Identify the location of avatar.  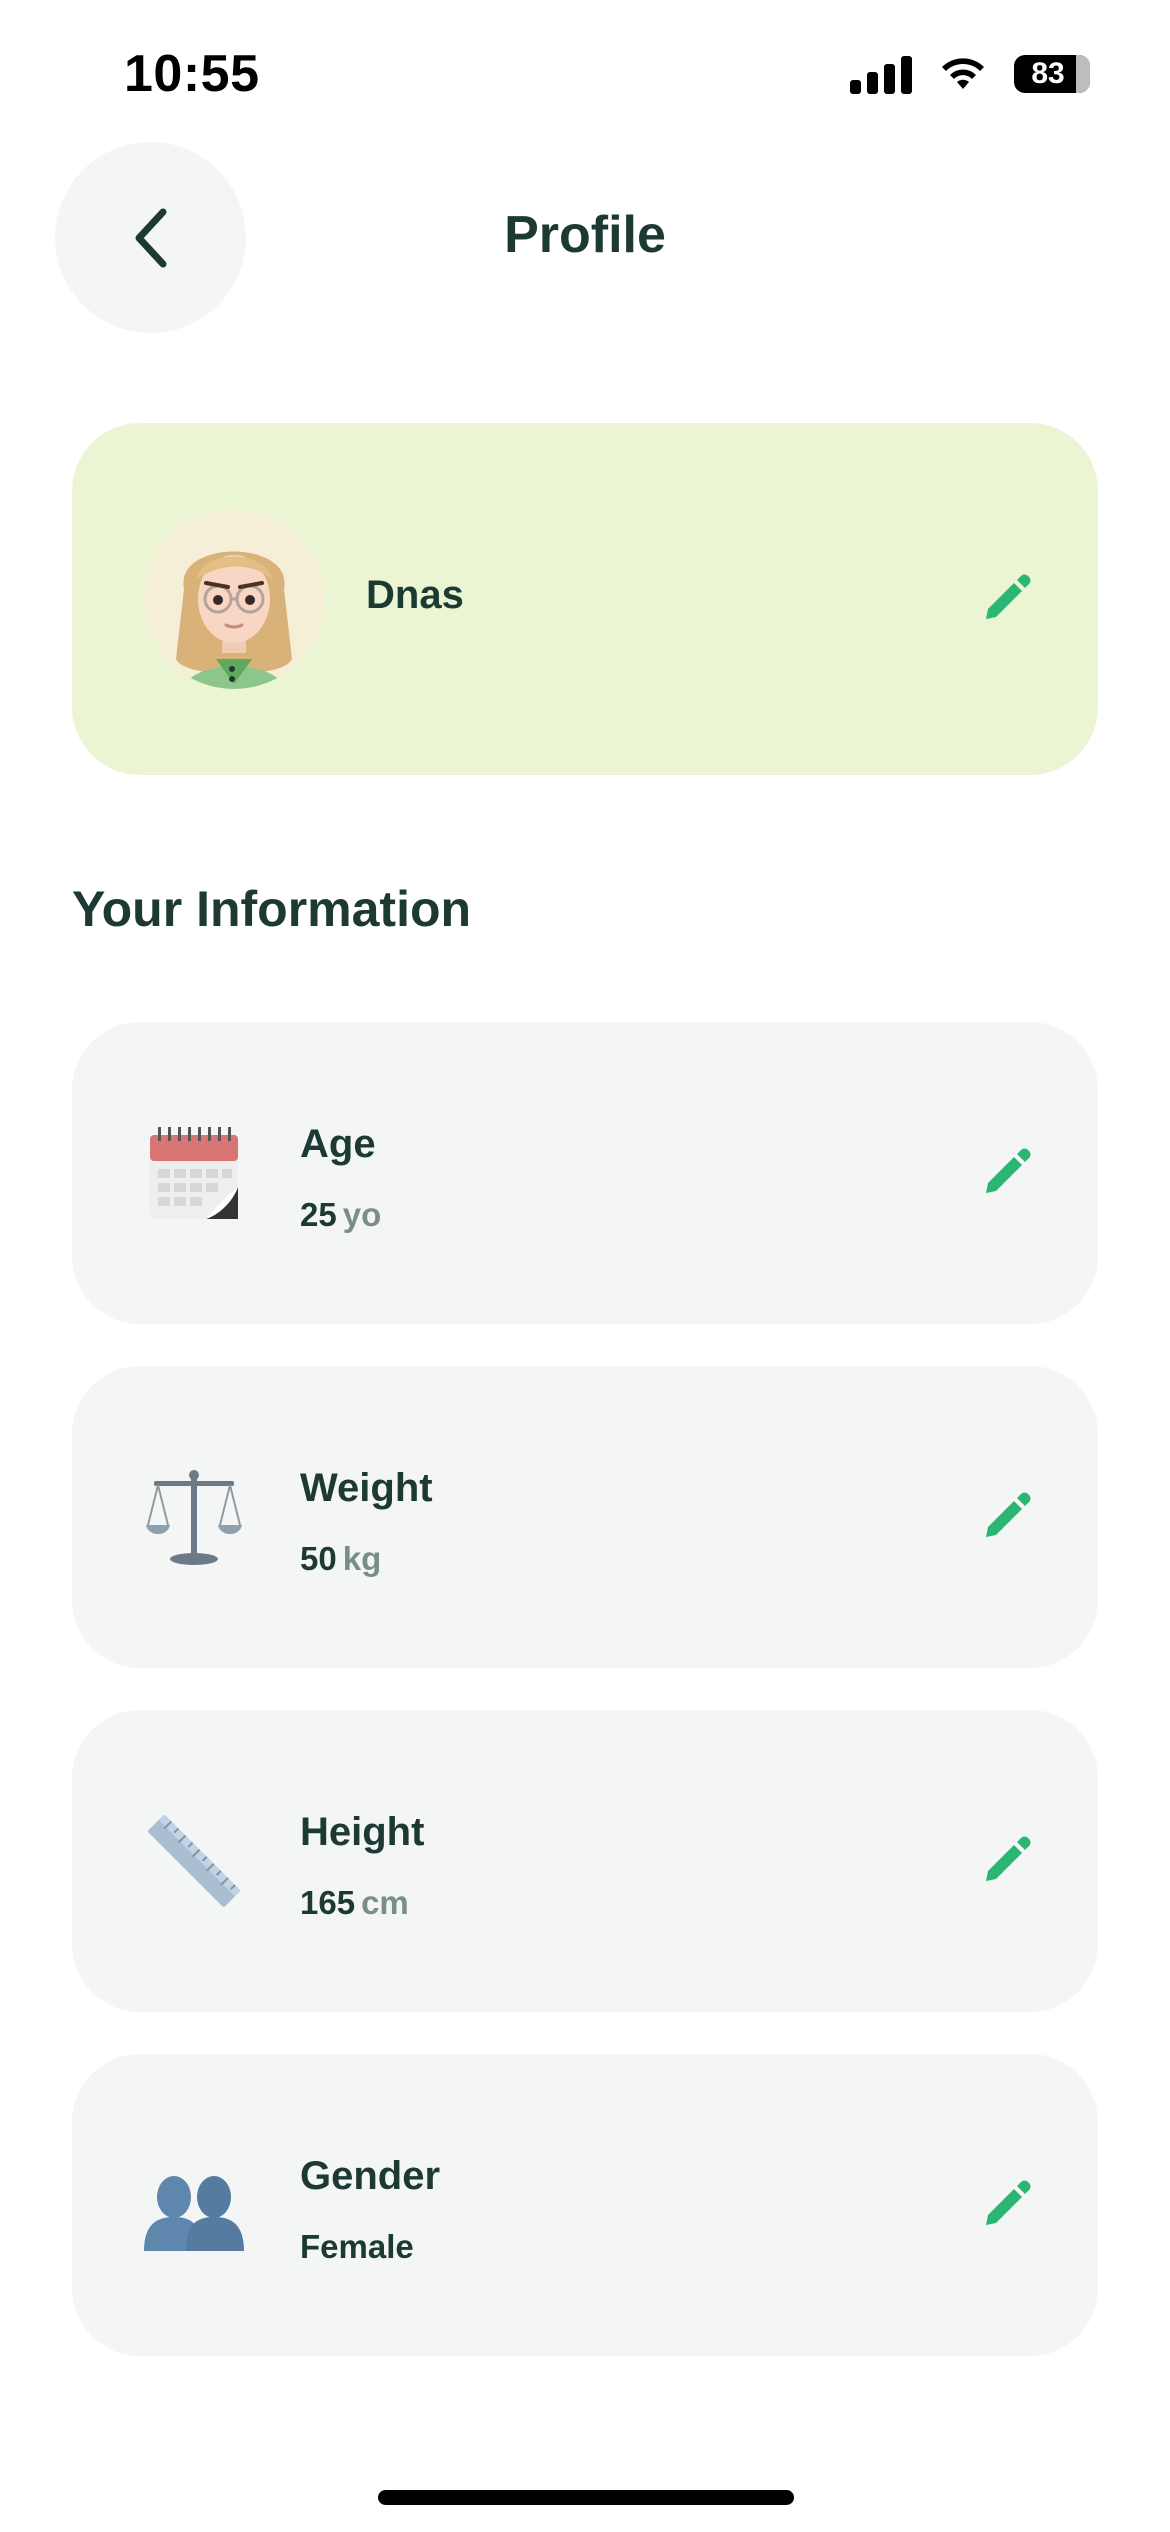
(234, 599).